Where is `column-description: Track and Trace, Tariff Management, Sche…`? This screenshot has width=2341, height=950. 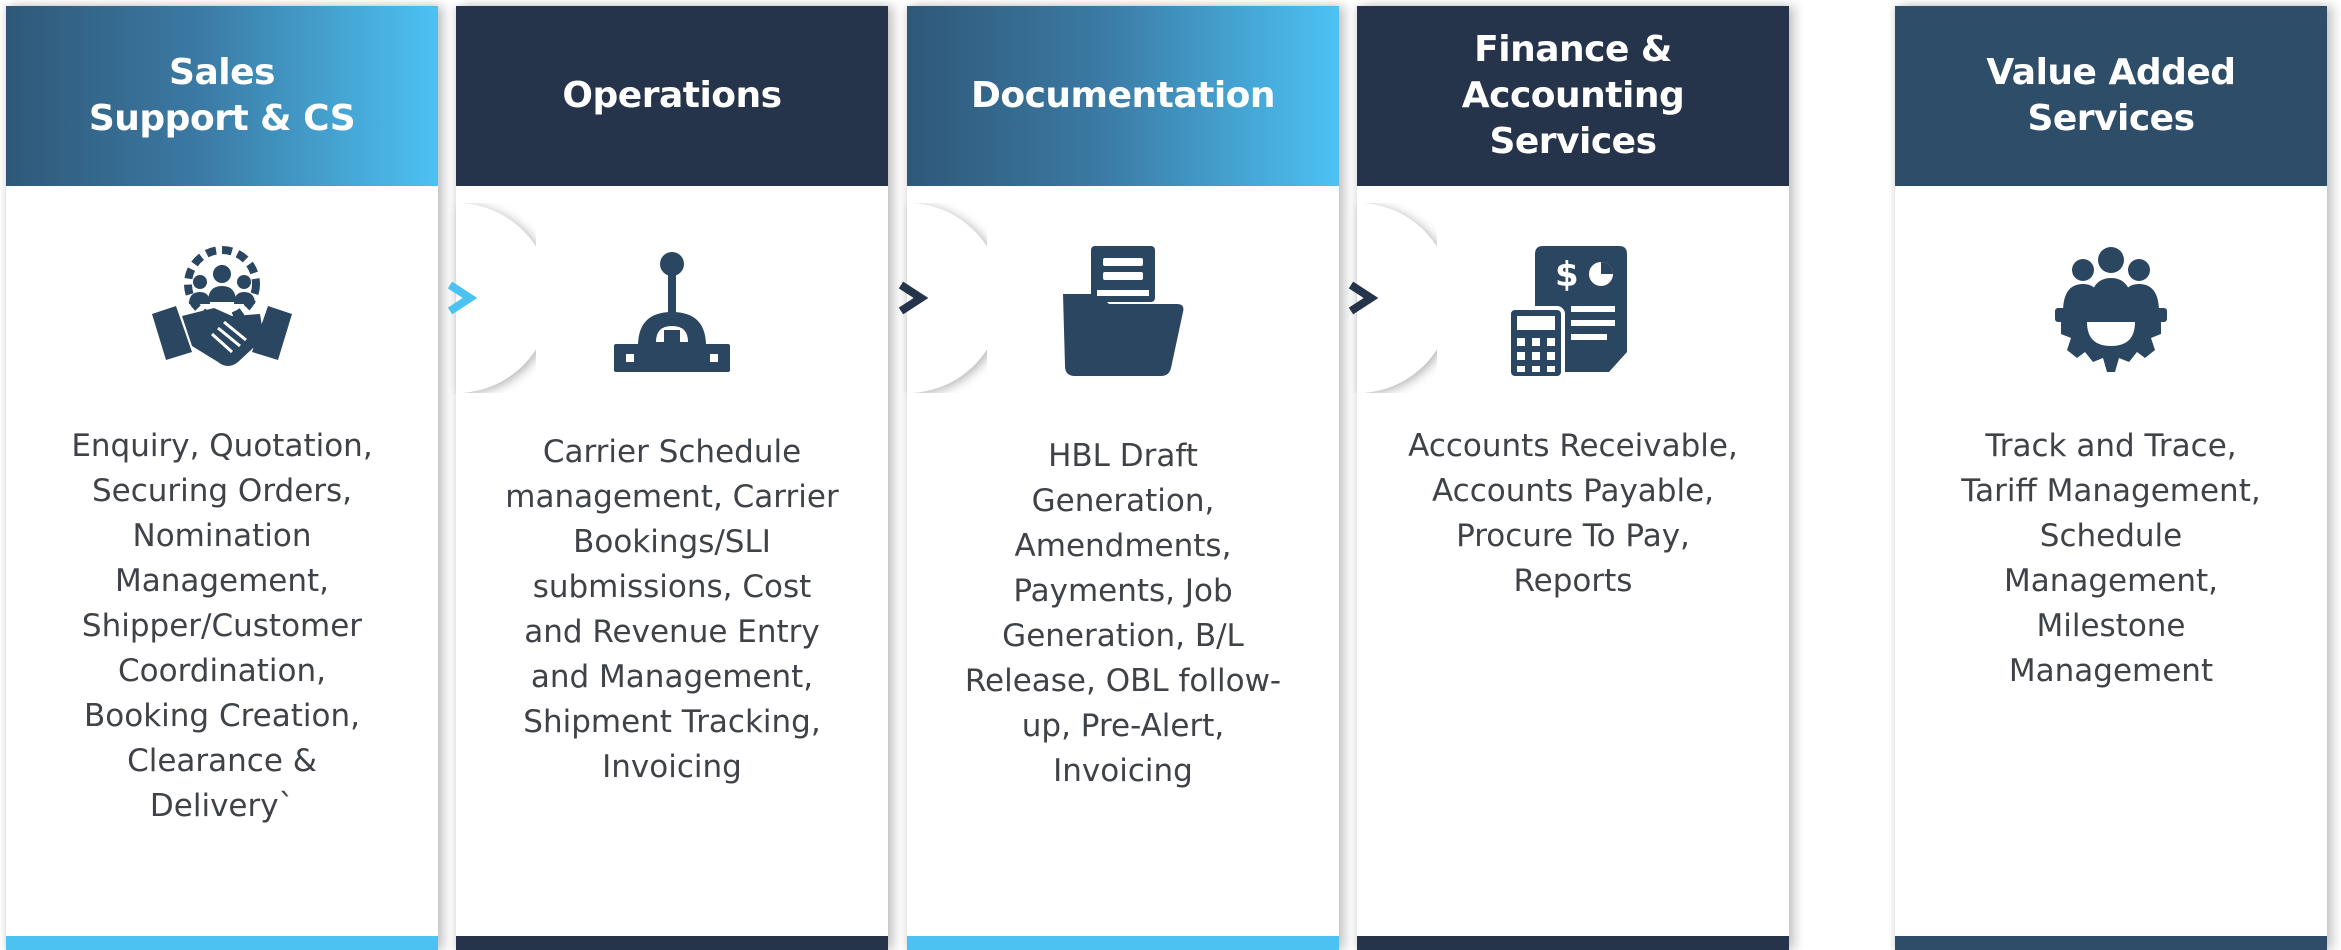
column-description: Track and Trace, Tariff Management, Sche… is located at coordinates (2111, 558).